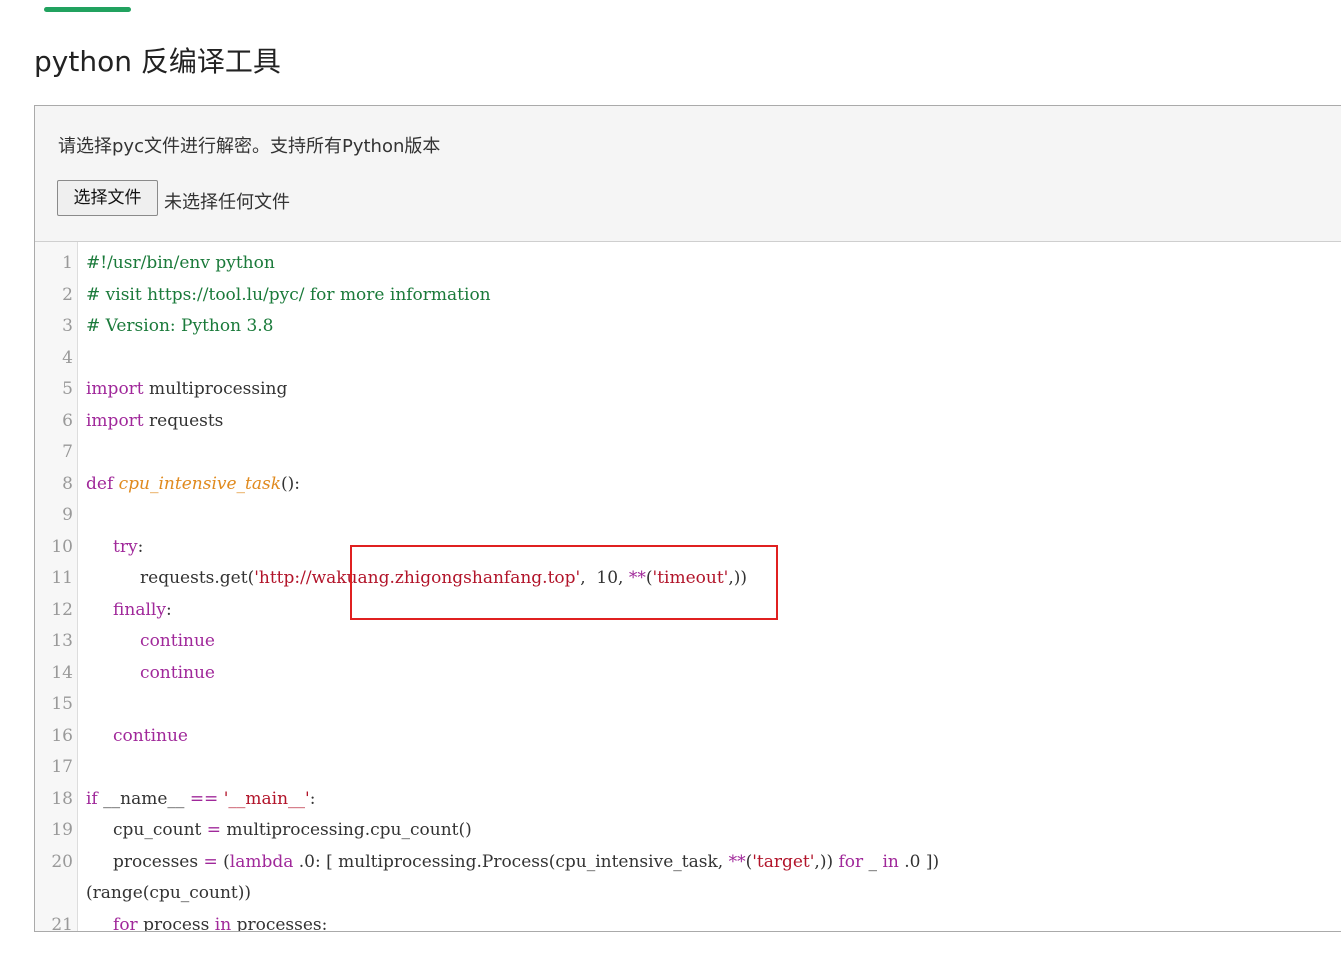 Image resolution: width=1341 pixels, height=953 pixels. What do you see at coordinates (183, 420) in the screenshot?
I see `code-token: requests` at bounding box center [183, 420].